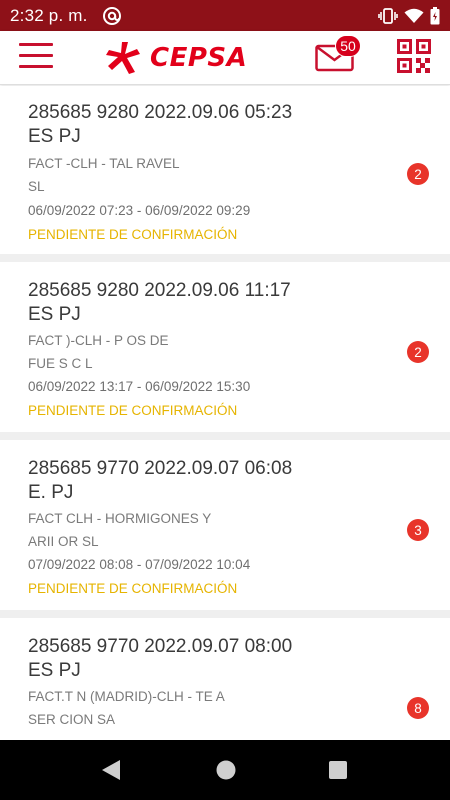 The width and height of the screenshot is (450, 800). I want to click on status-icons, so click(409, 15).